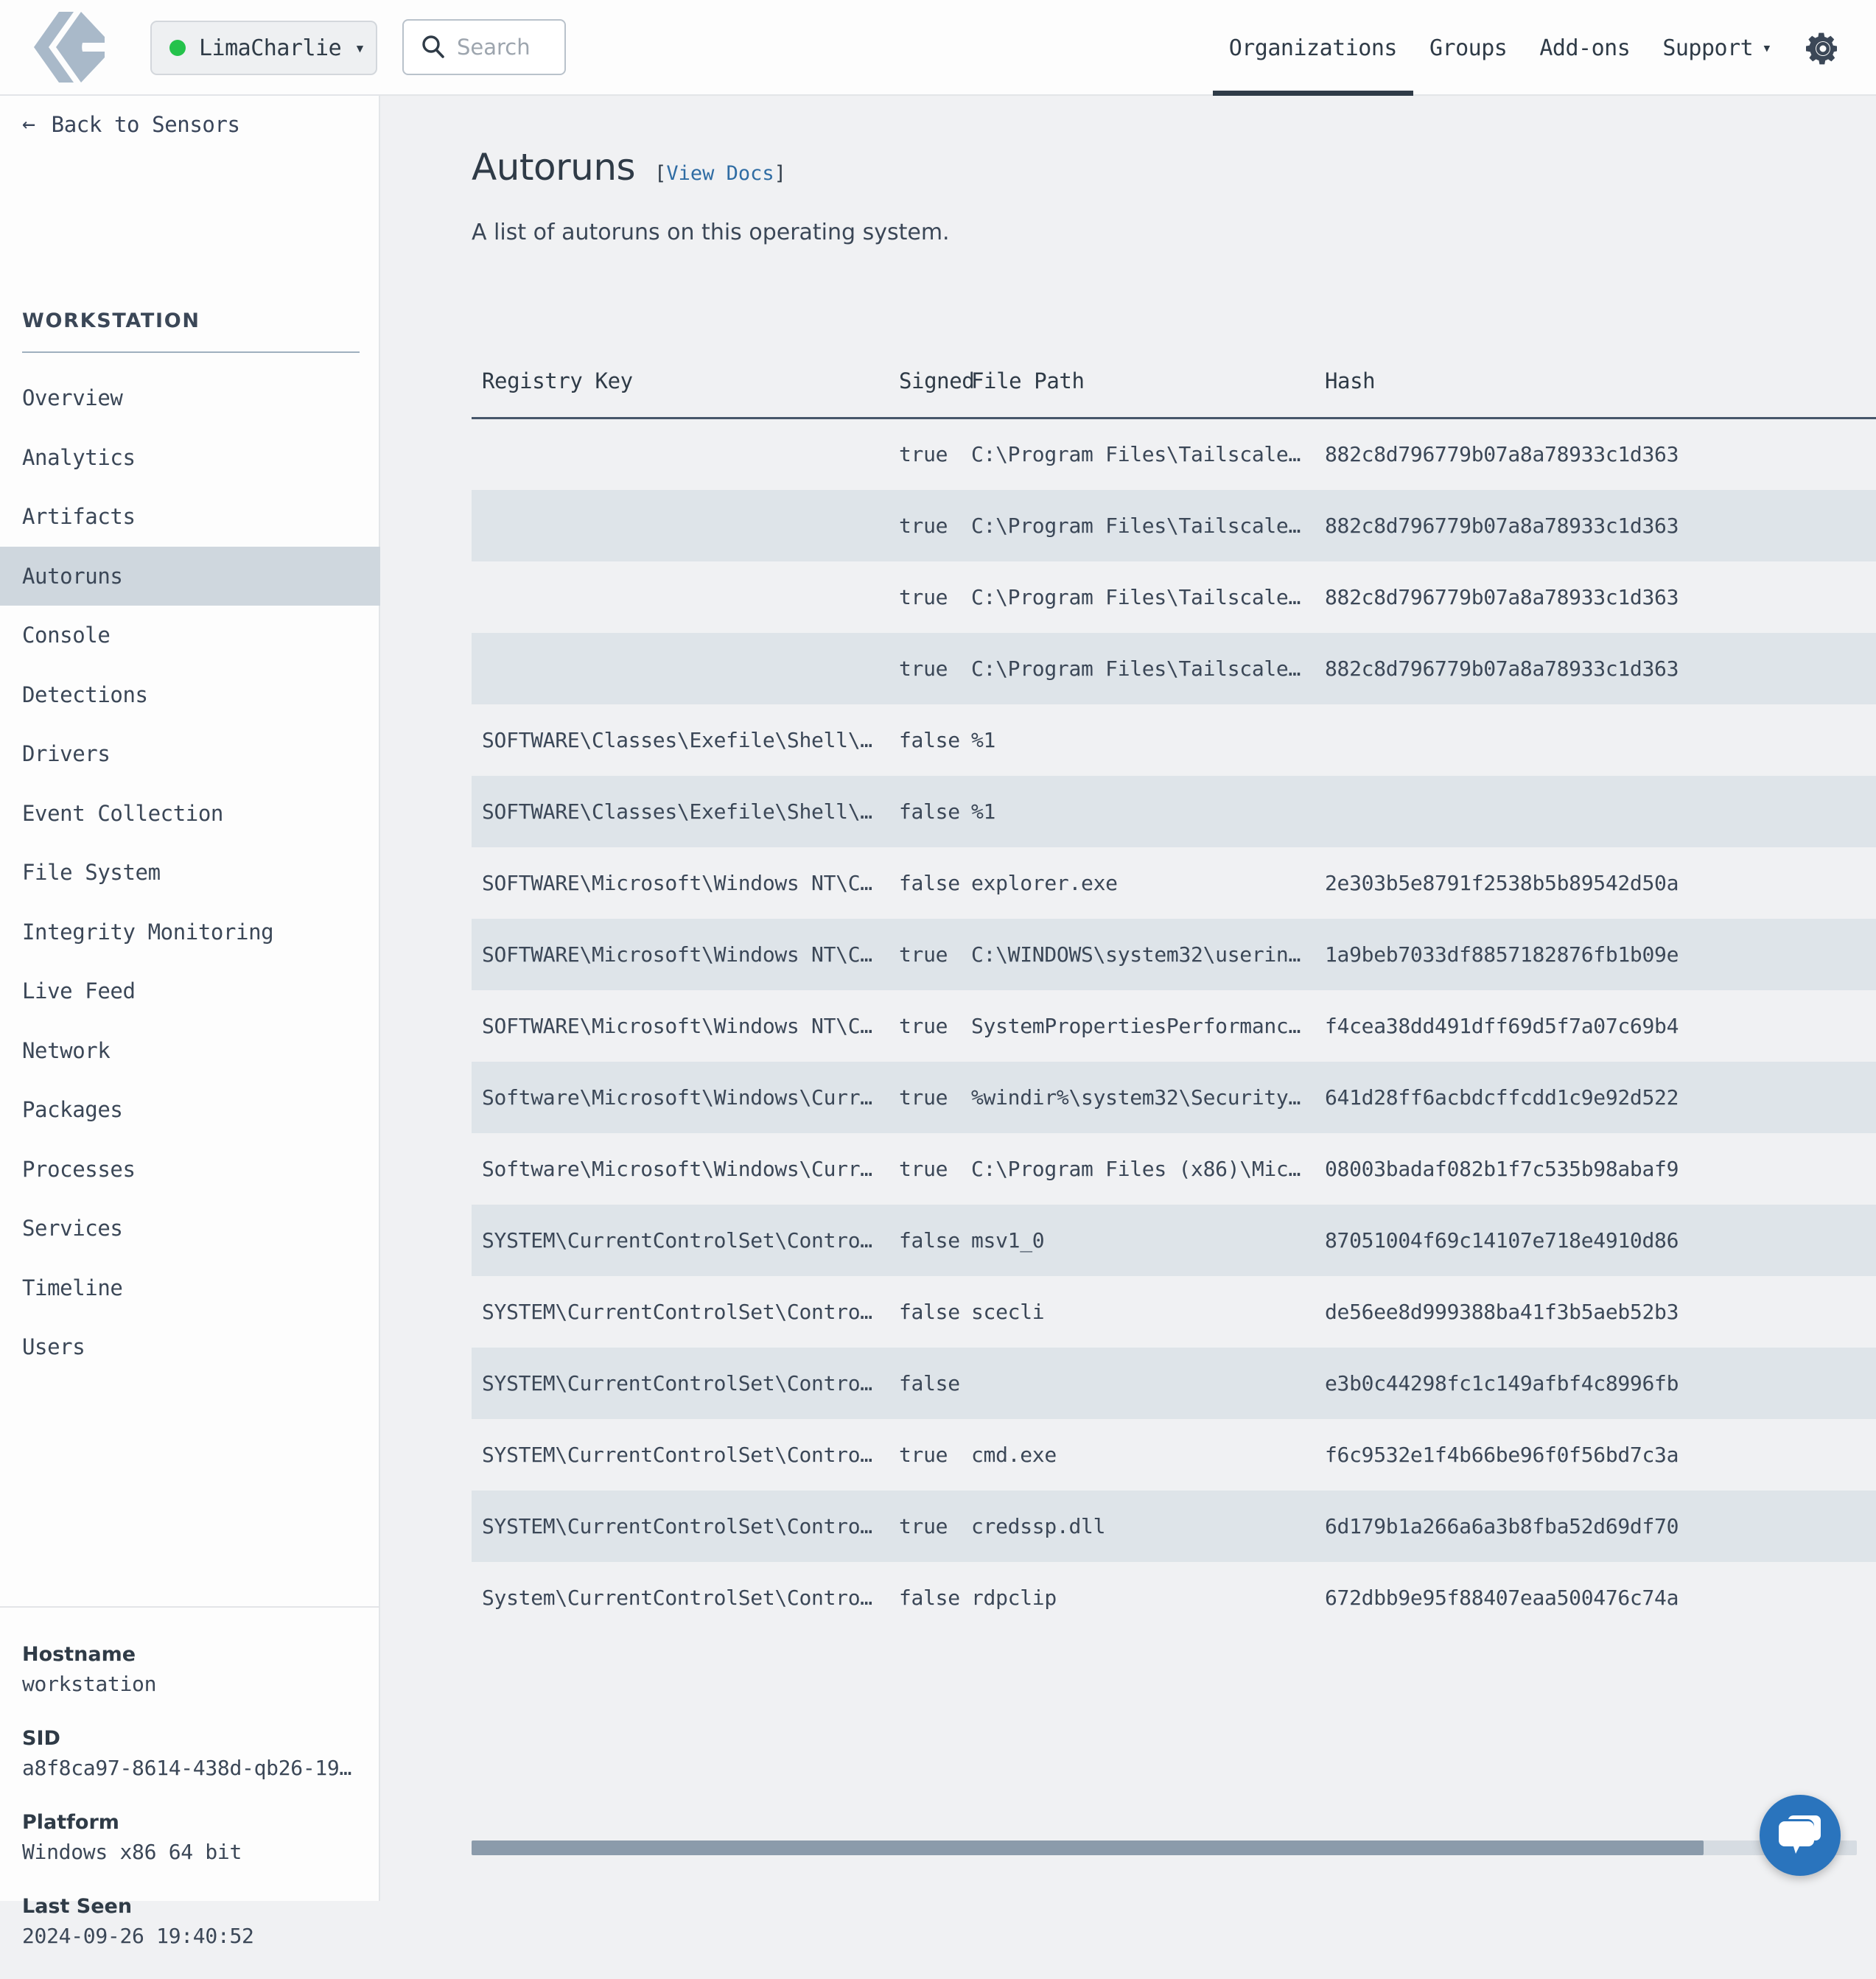 This screenshot has height=1979, width=1876. I want to click on sidebar-item-label: Drivers, so click(66, 754).